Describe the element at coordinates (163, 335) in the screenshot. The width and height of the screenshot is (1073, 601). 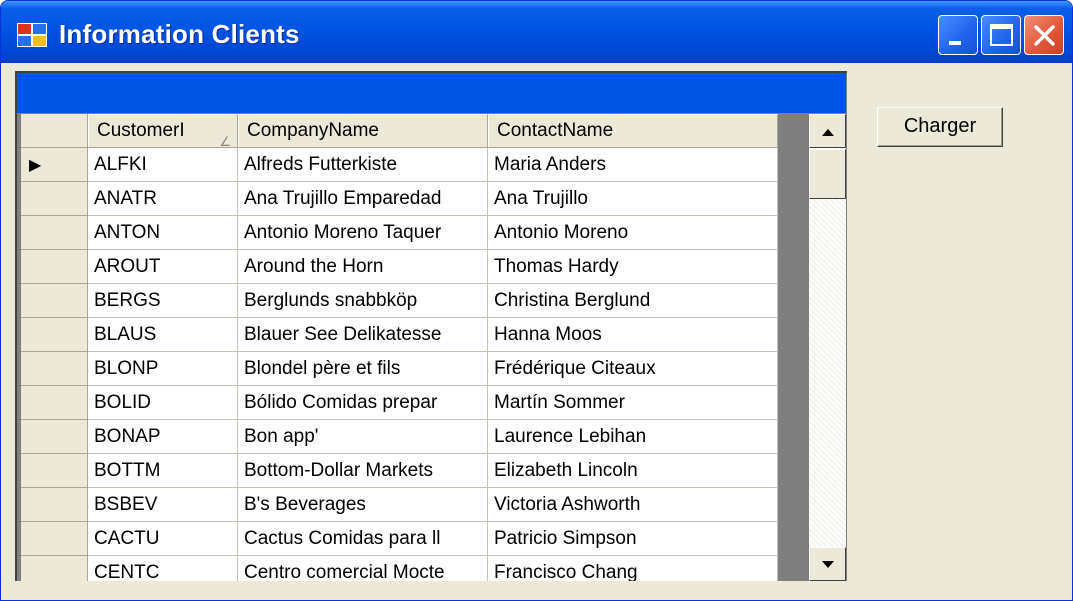
I see `table-cell: BLAUS` at that location.